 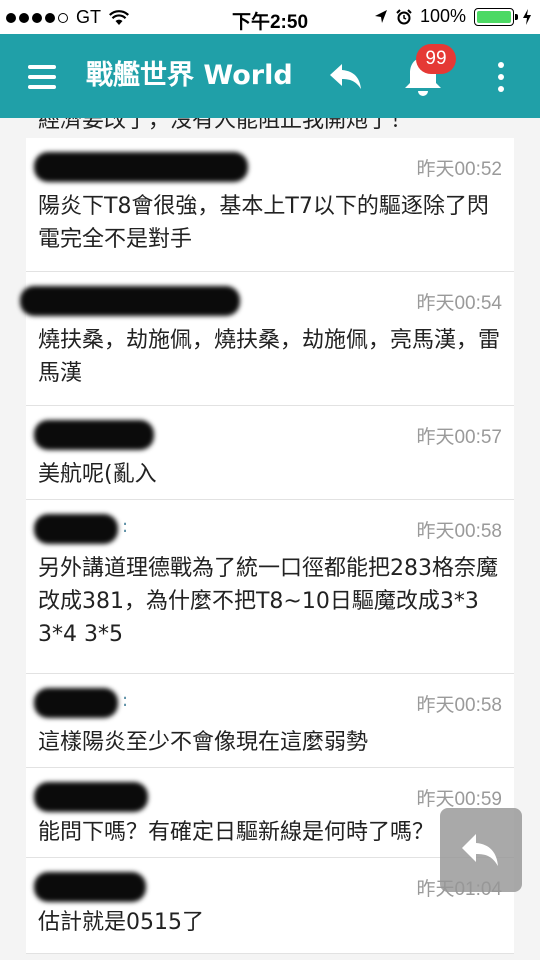 What do you see at coordinates (203, 742) in the screenshot?
I see `comment-text: 這樣陽炎至少不會像現在這麼弱勢` at bounding box center [203, 742].